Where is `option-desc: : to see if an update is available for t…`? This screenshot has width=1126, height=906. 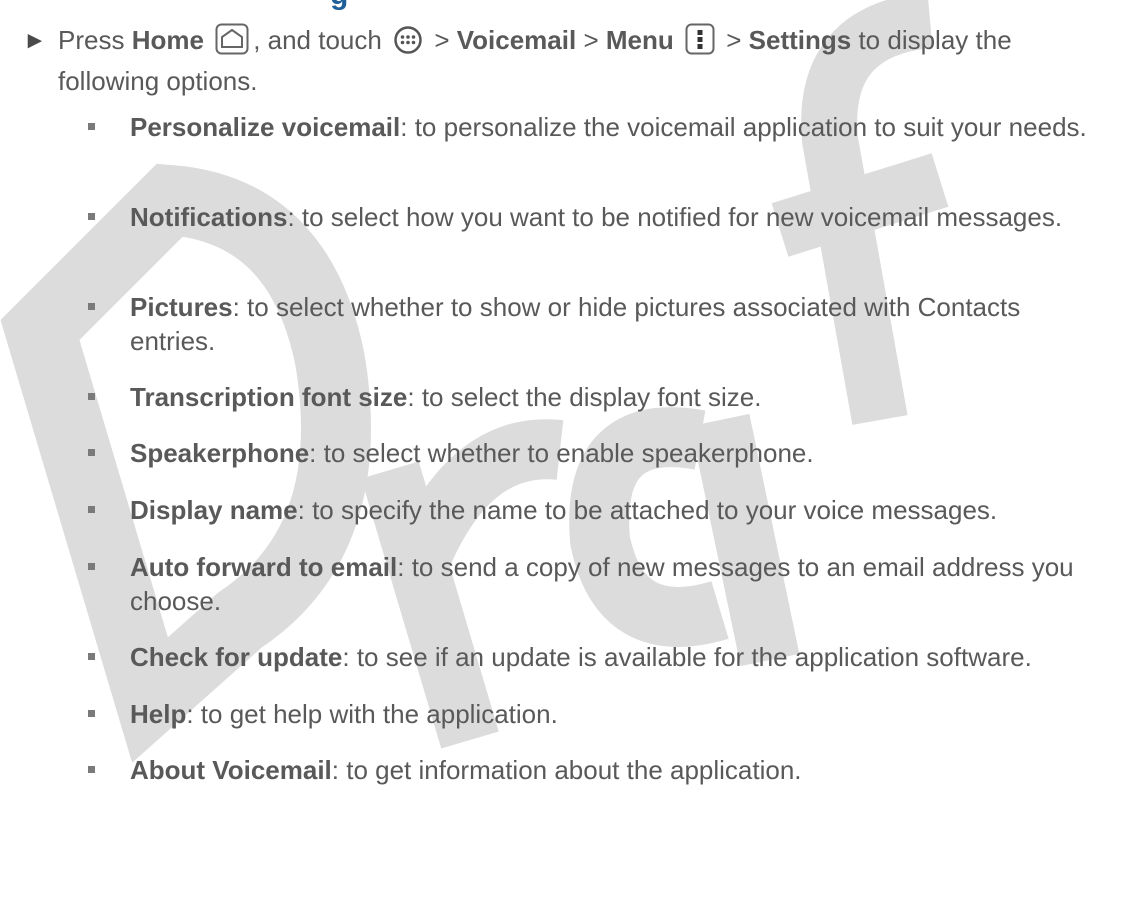
option-desc: : to see if an update is available for t… is located at coordinates (687, 657).